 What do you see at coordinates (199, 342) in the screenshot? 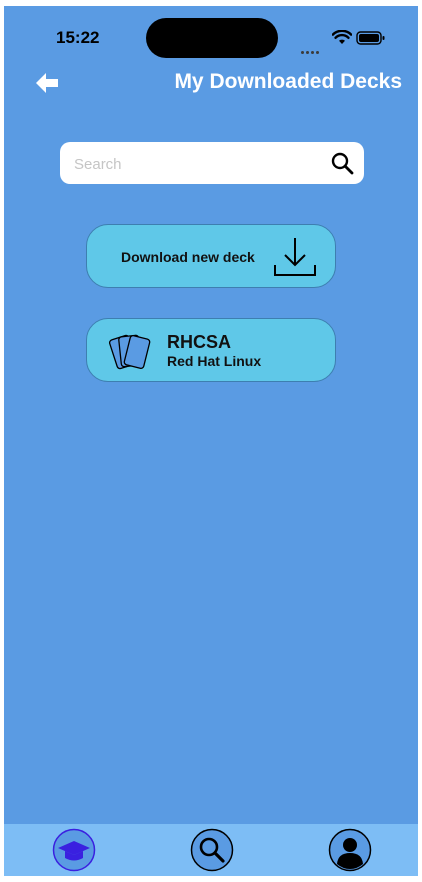
I see `deck-title: RHCSA` at bounding box center [199, 342].